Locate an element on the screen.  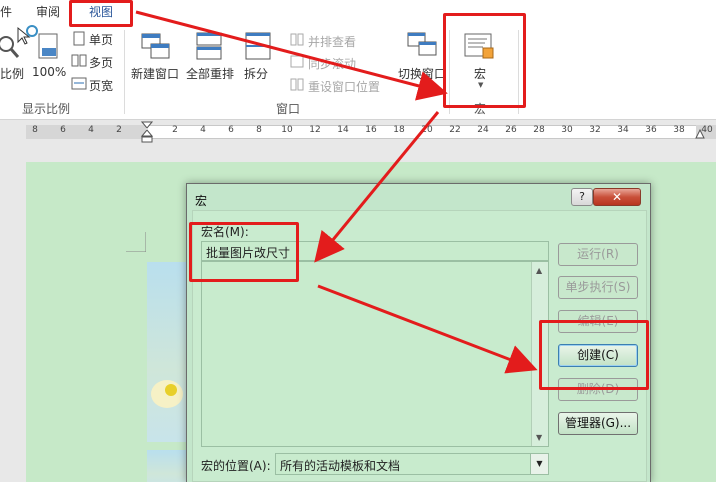
arrow-view-to-macro is located at coordinates (291, 55).